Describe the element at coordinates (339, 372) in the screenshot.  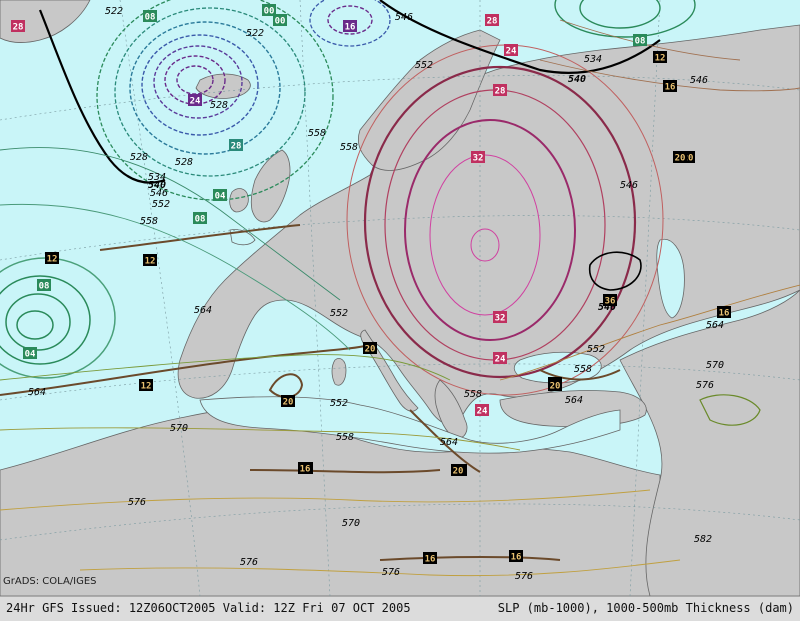
I see `land-sardinia` at that location.